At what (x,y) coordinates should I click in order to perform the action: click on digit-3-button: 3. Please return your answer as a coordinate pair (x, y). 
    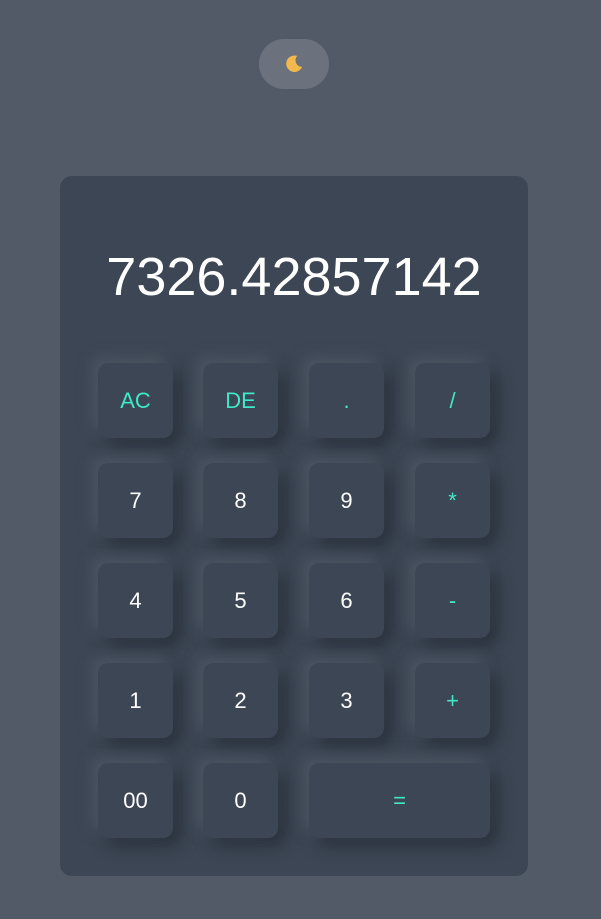
    Looking at the image, I should click on (346, 700).